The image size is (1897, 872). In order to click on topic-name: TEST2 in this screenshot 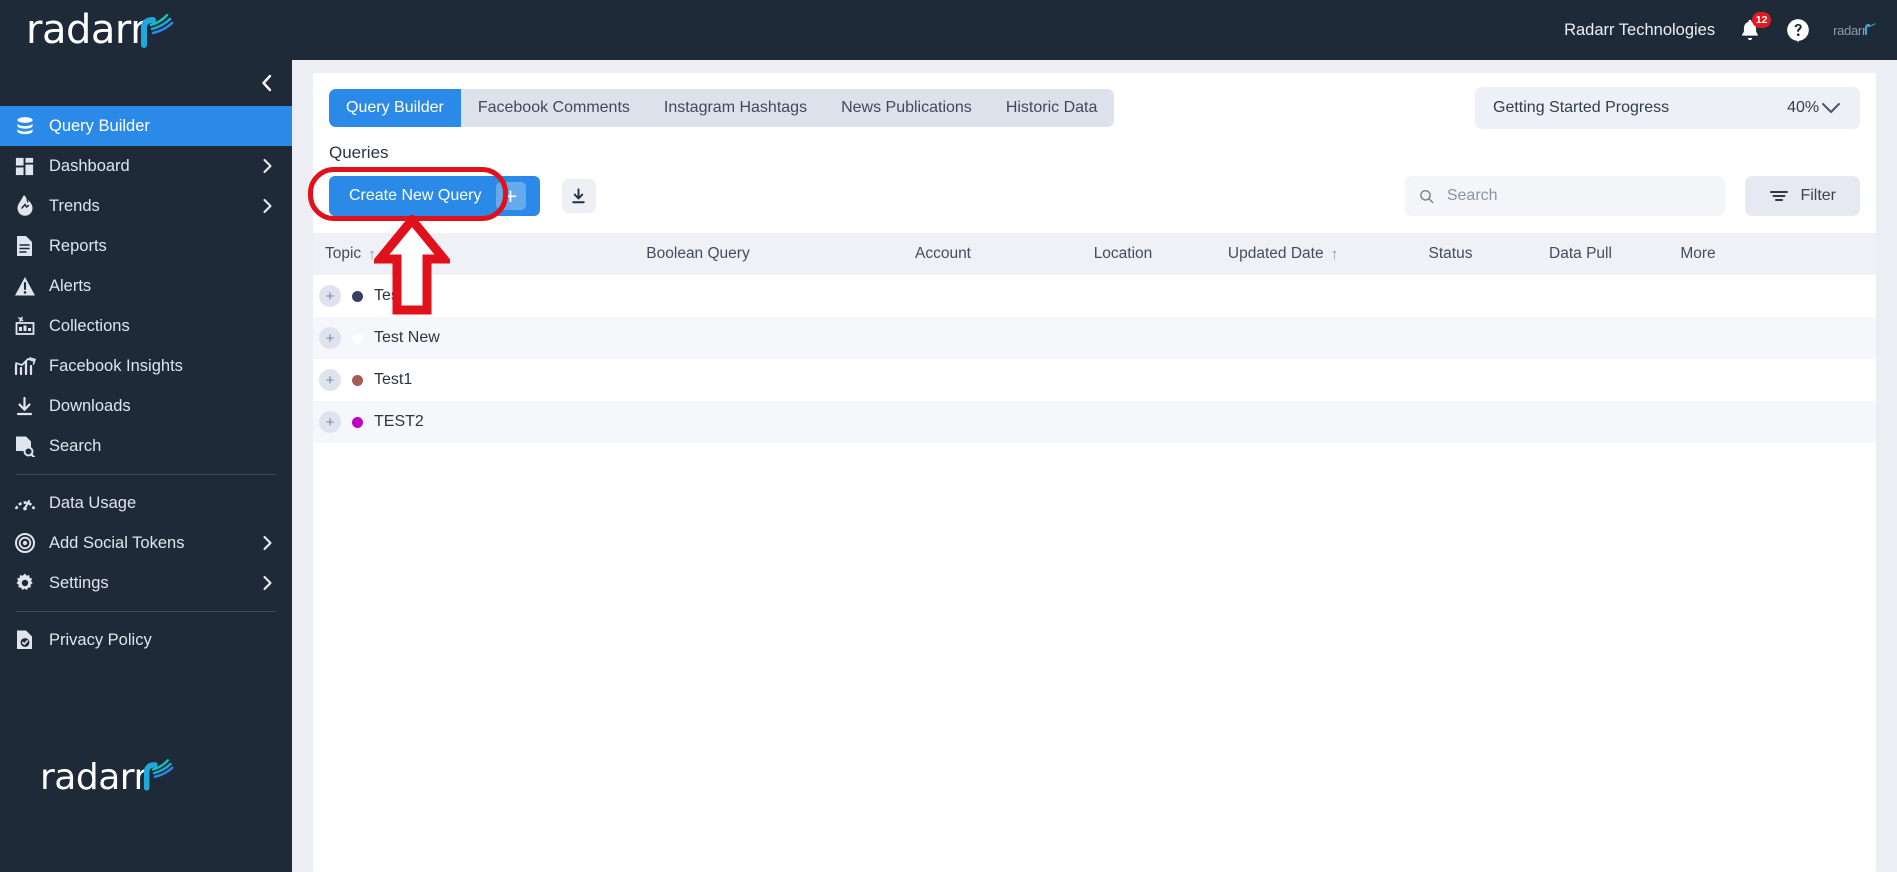, I will do `click(399, 421)`.